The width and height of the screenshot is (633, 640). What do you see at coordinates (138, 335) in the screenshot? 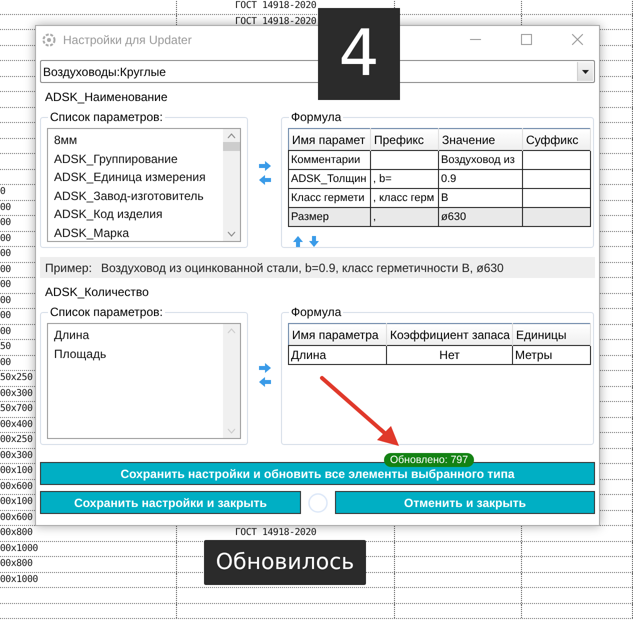
I see `list-item: Длина` at bounding box center [138, 335].